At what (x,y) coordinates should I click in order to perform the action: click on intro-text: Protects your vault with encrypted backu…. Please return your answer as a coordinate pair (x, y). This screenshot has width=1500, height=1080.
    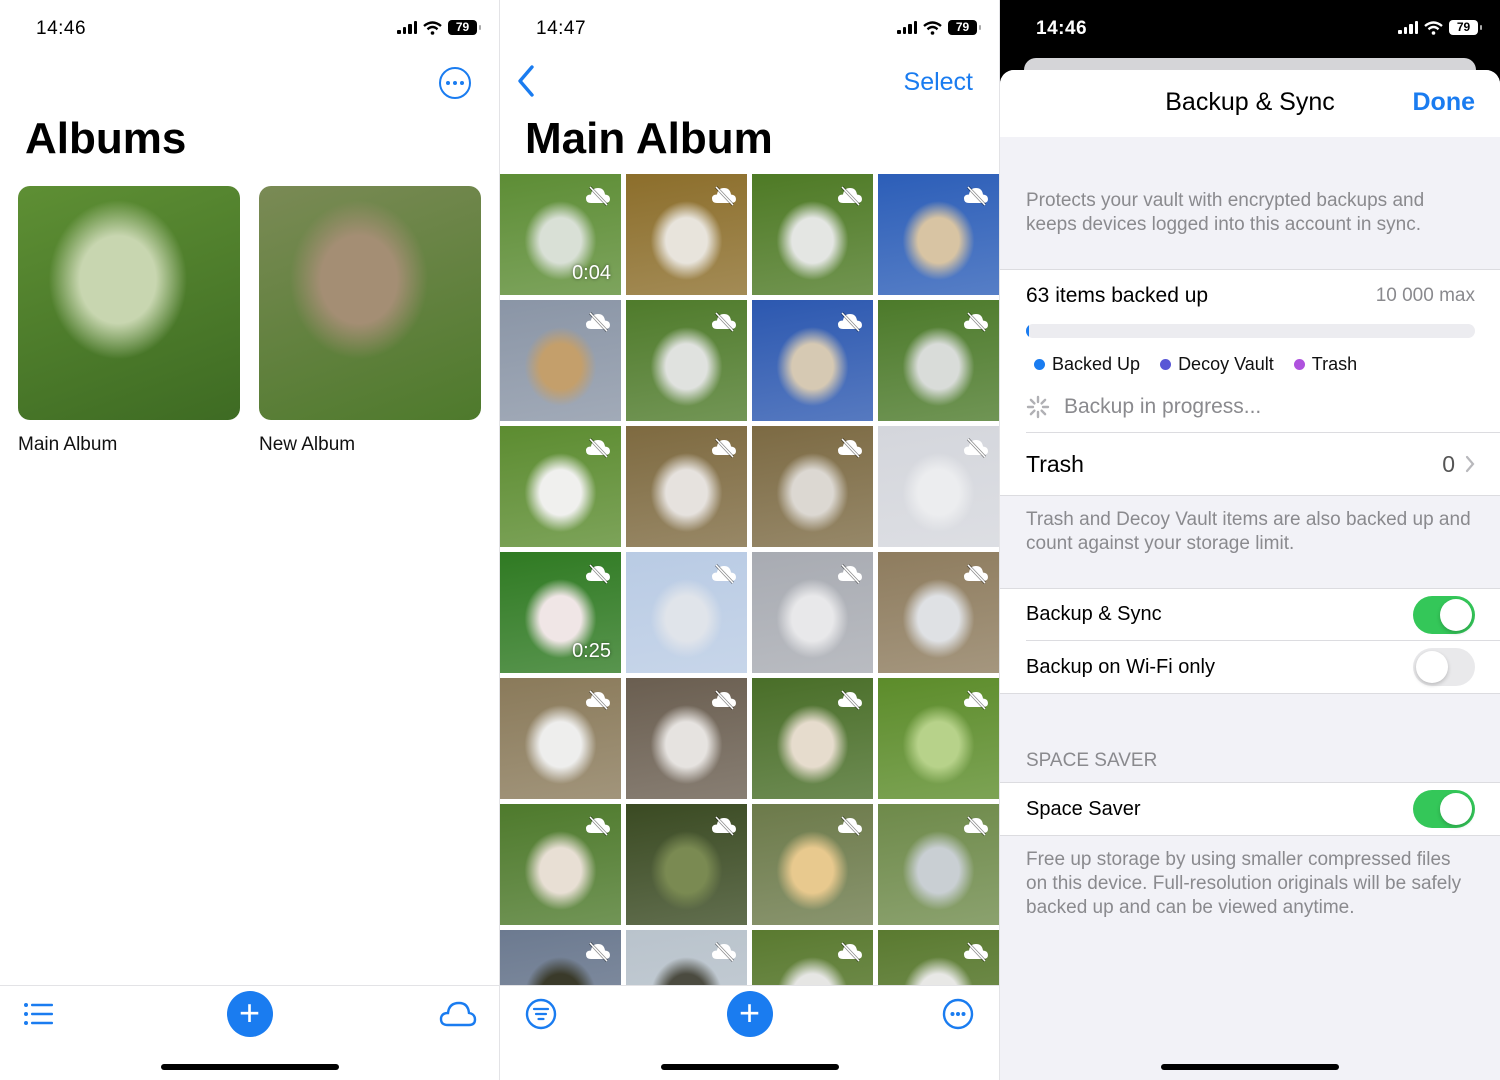
    Looking at the image, I should click on (1225, 212).